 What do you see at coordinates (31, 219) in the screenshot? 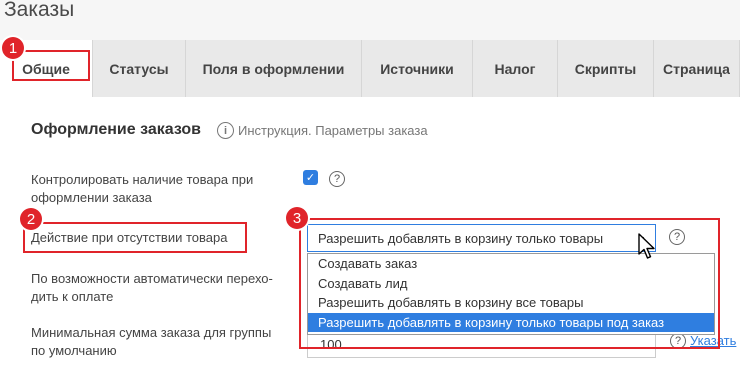
I see `annotation-badge-2: 2` at bounding box center [31, 219].